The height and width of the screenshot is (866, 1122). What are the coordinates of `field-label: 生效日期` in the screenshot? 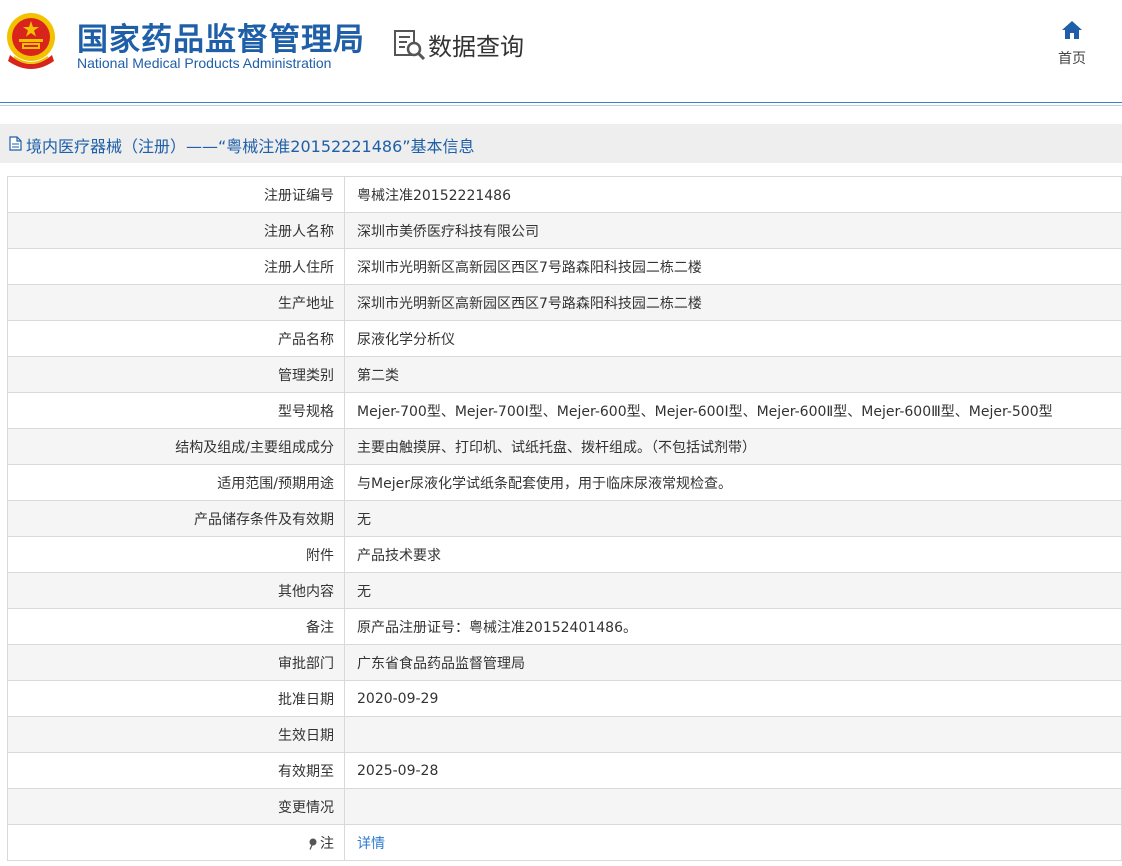 It's located at (176, 734).